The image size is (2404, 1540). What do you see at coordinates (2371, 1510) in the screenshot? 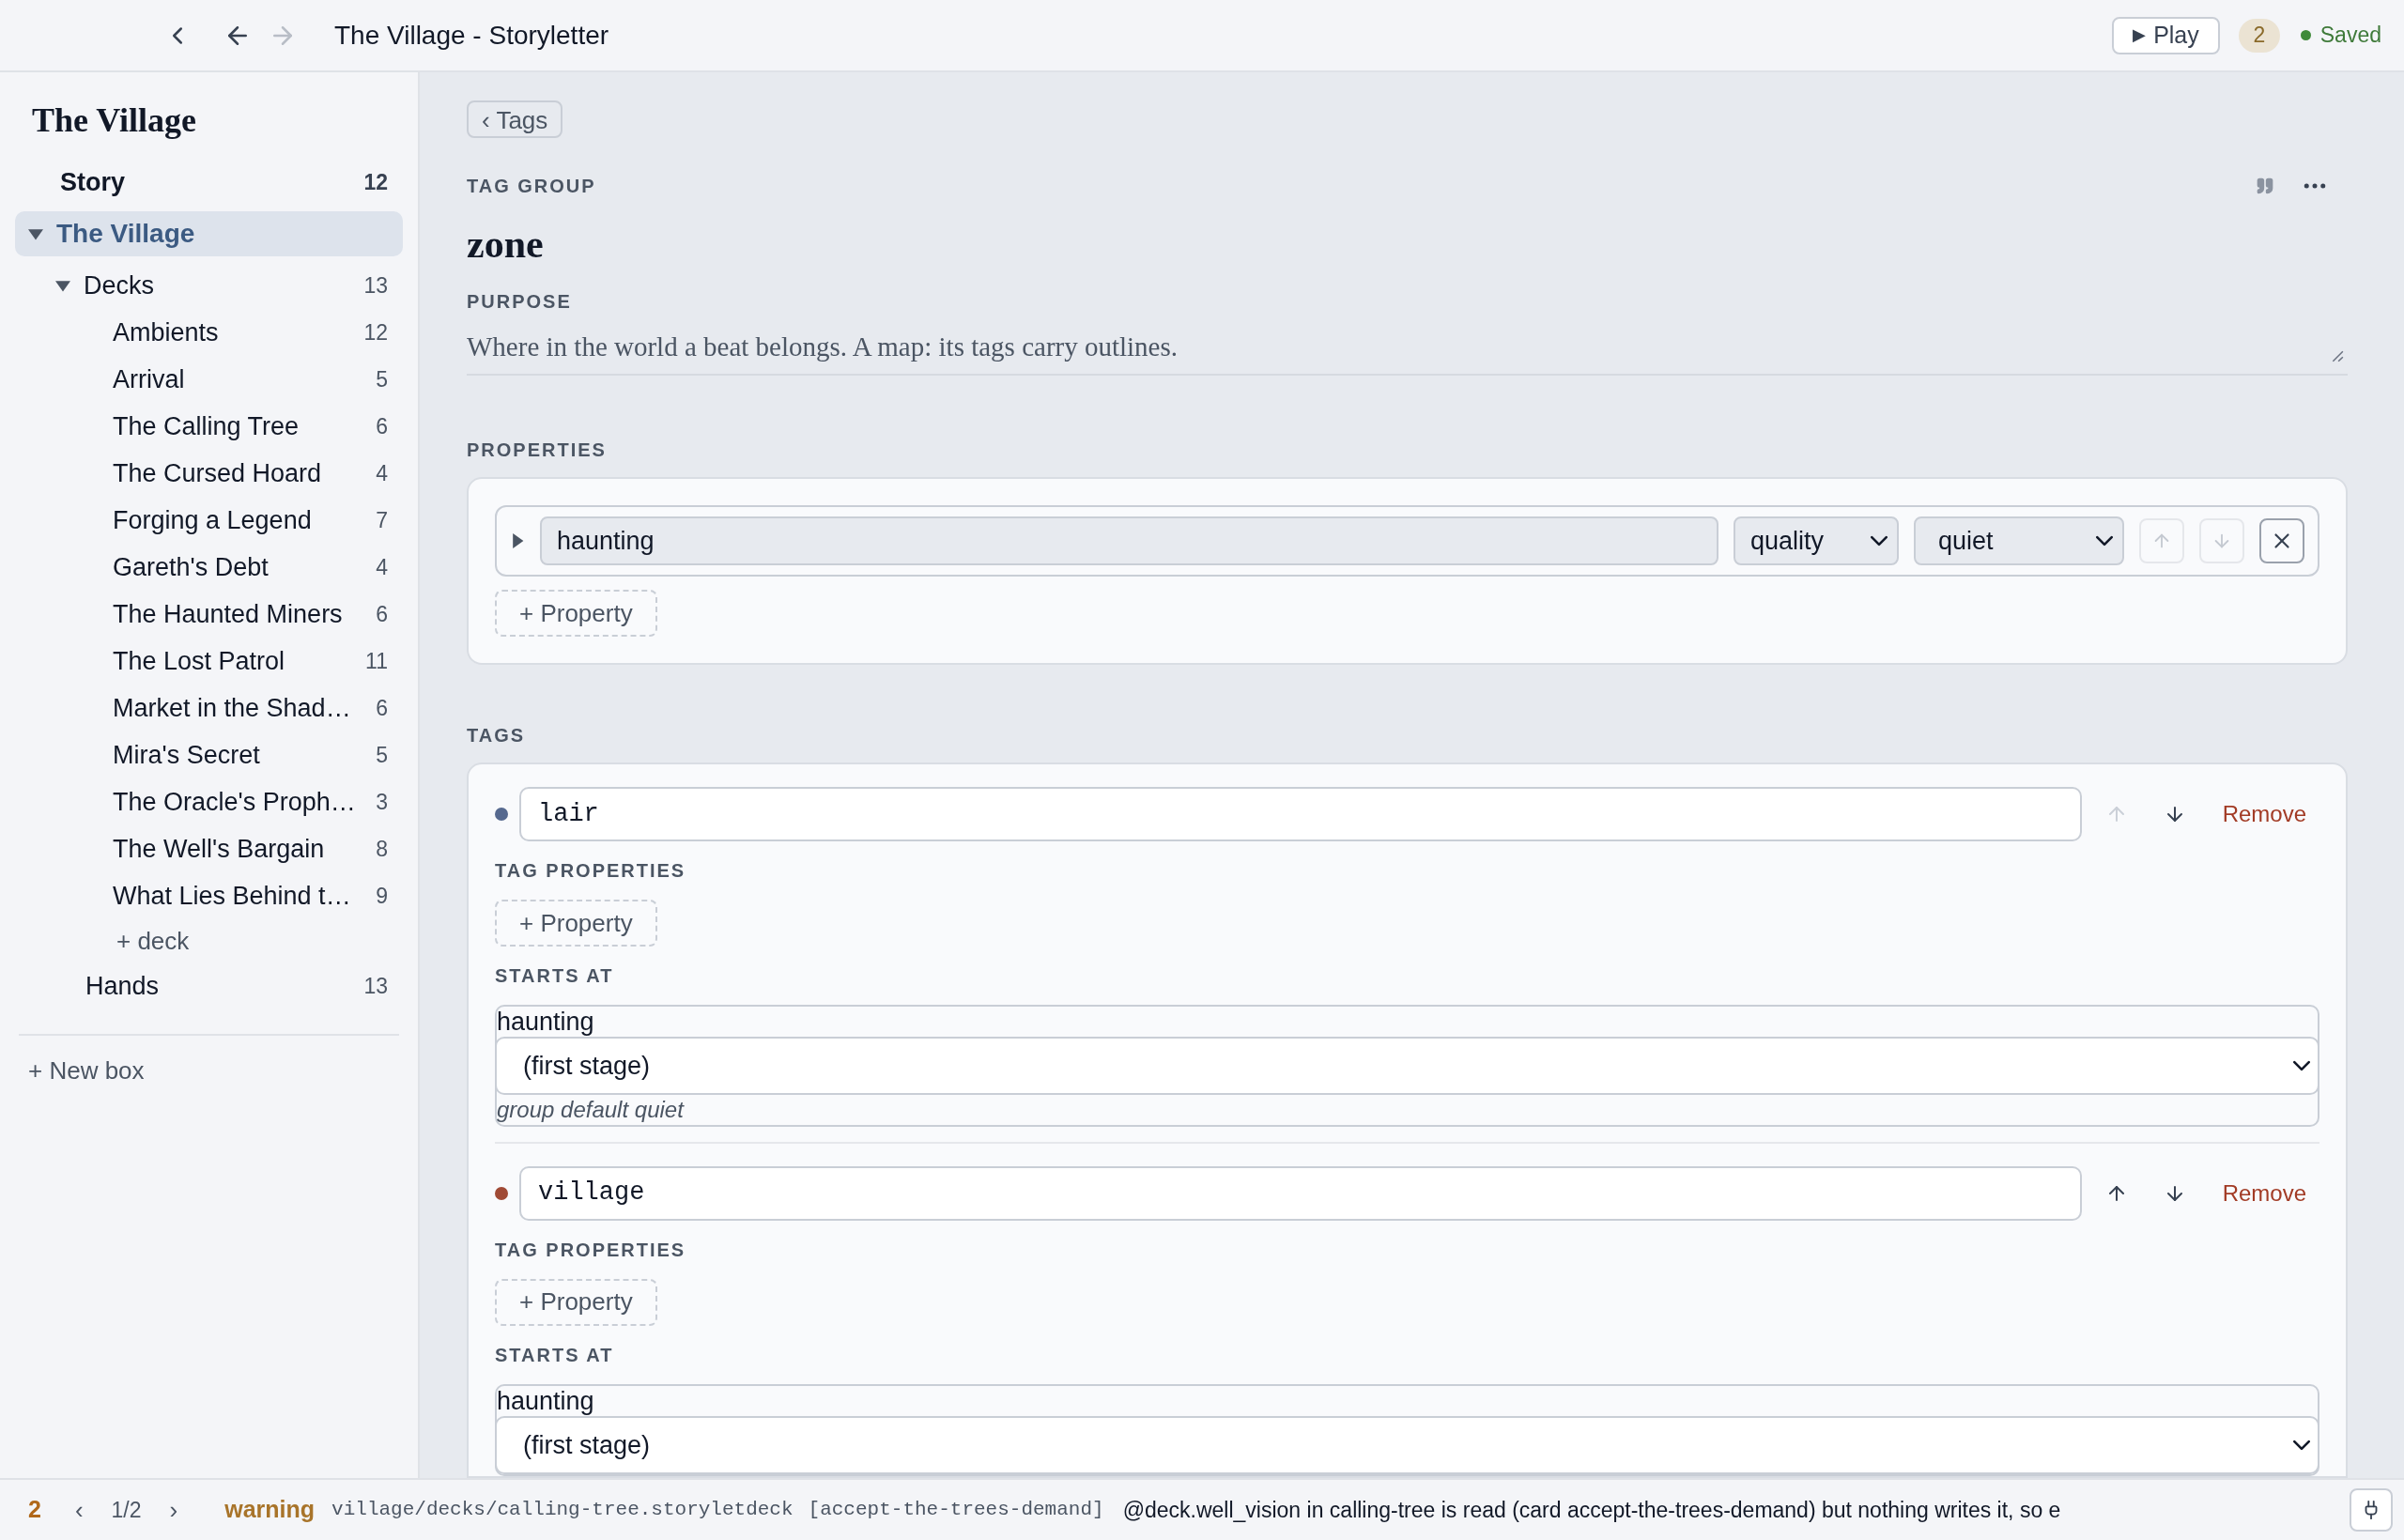
I see `plug-button` at bounding box center [2371, 1510].